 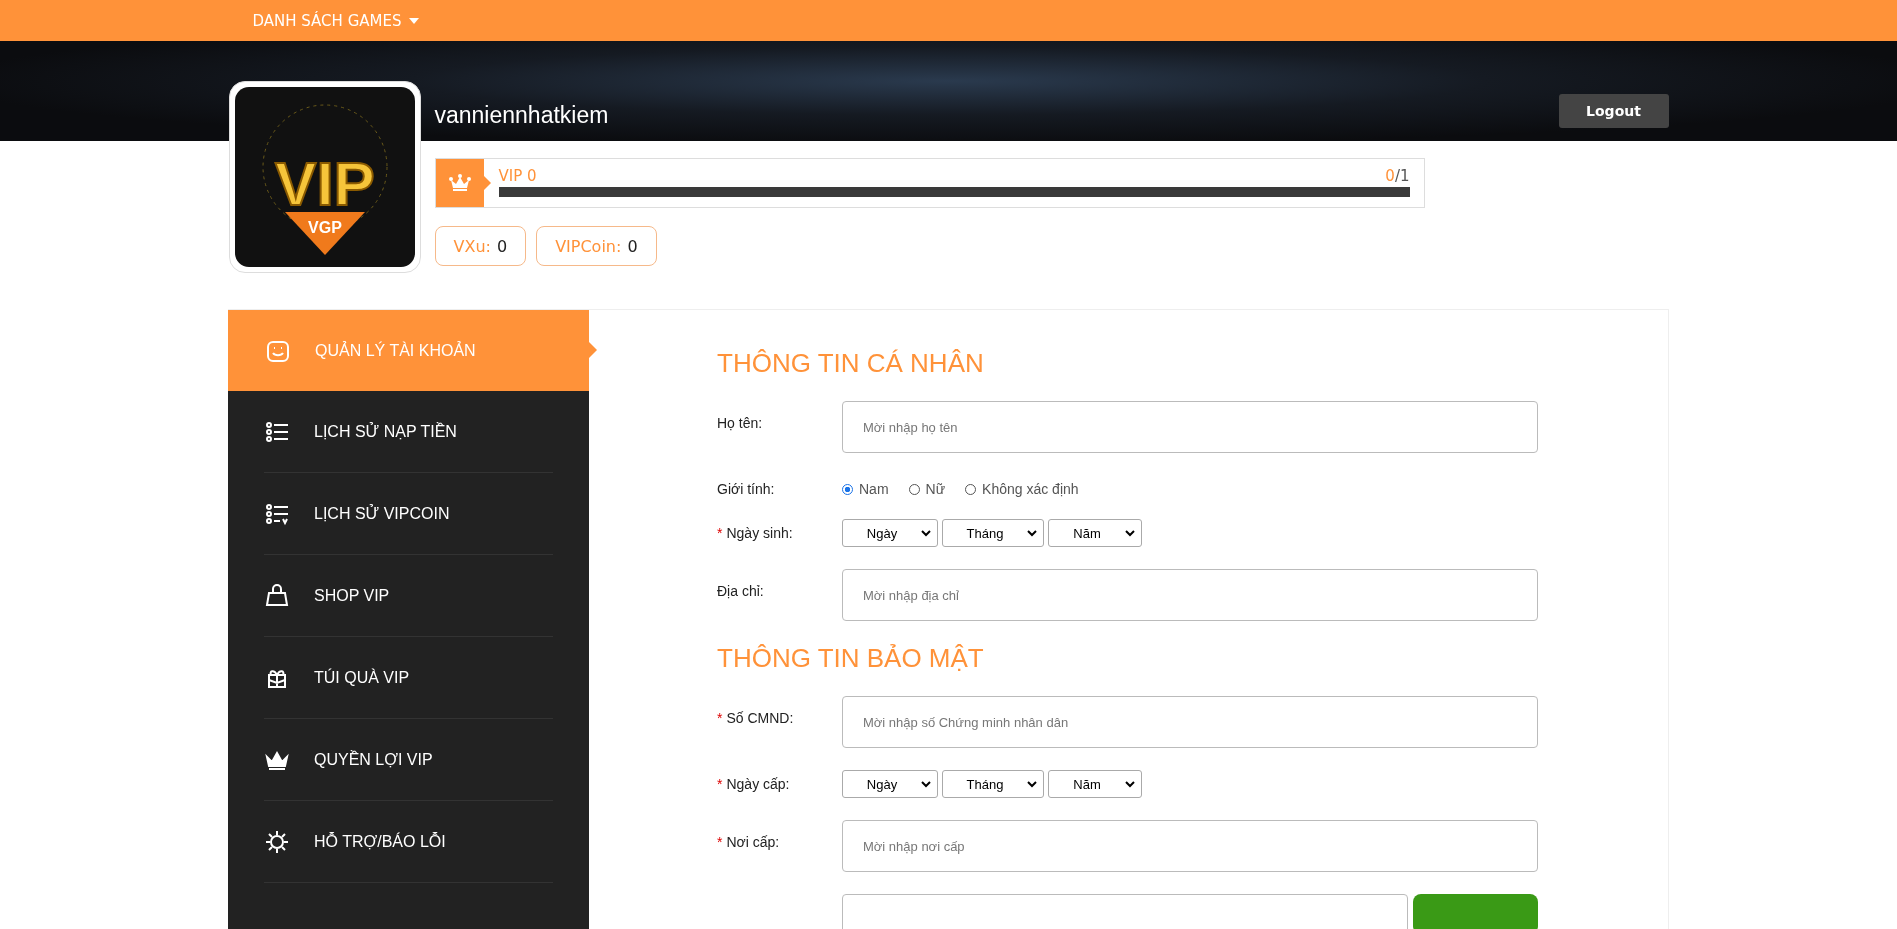 I want to click on sidebar-item: QUYỀN LỢI VIP, so click(x=408, y=760).